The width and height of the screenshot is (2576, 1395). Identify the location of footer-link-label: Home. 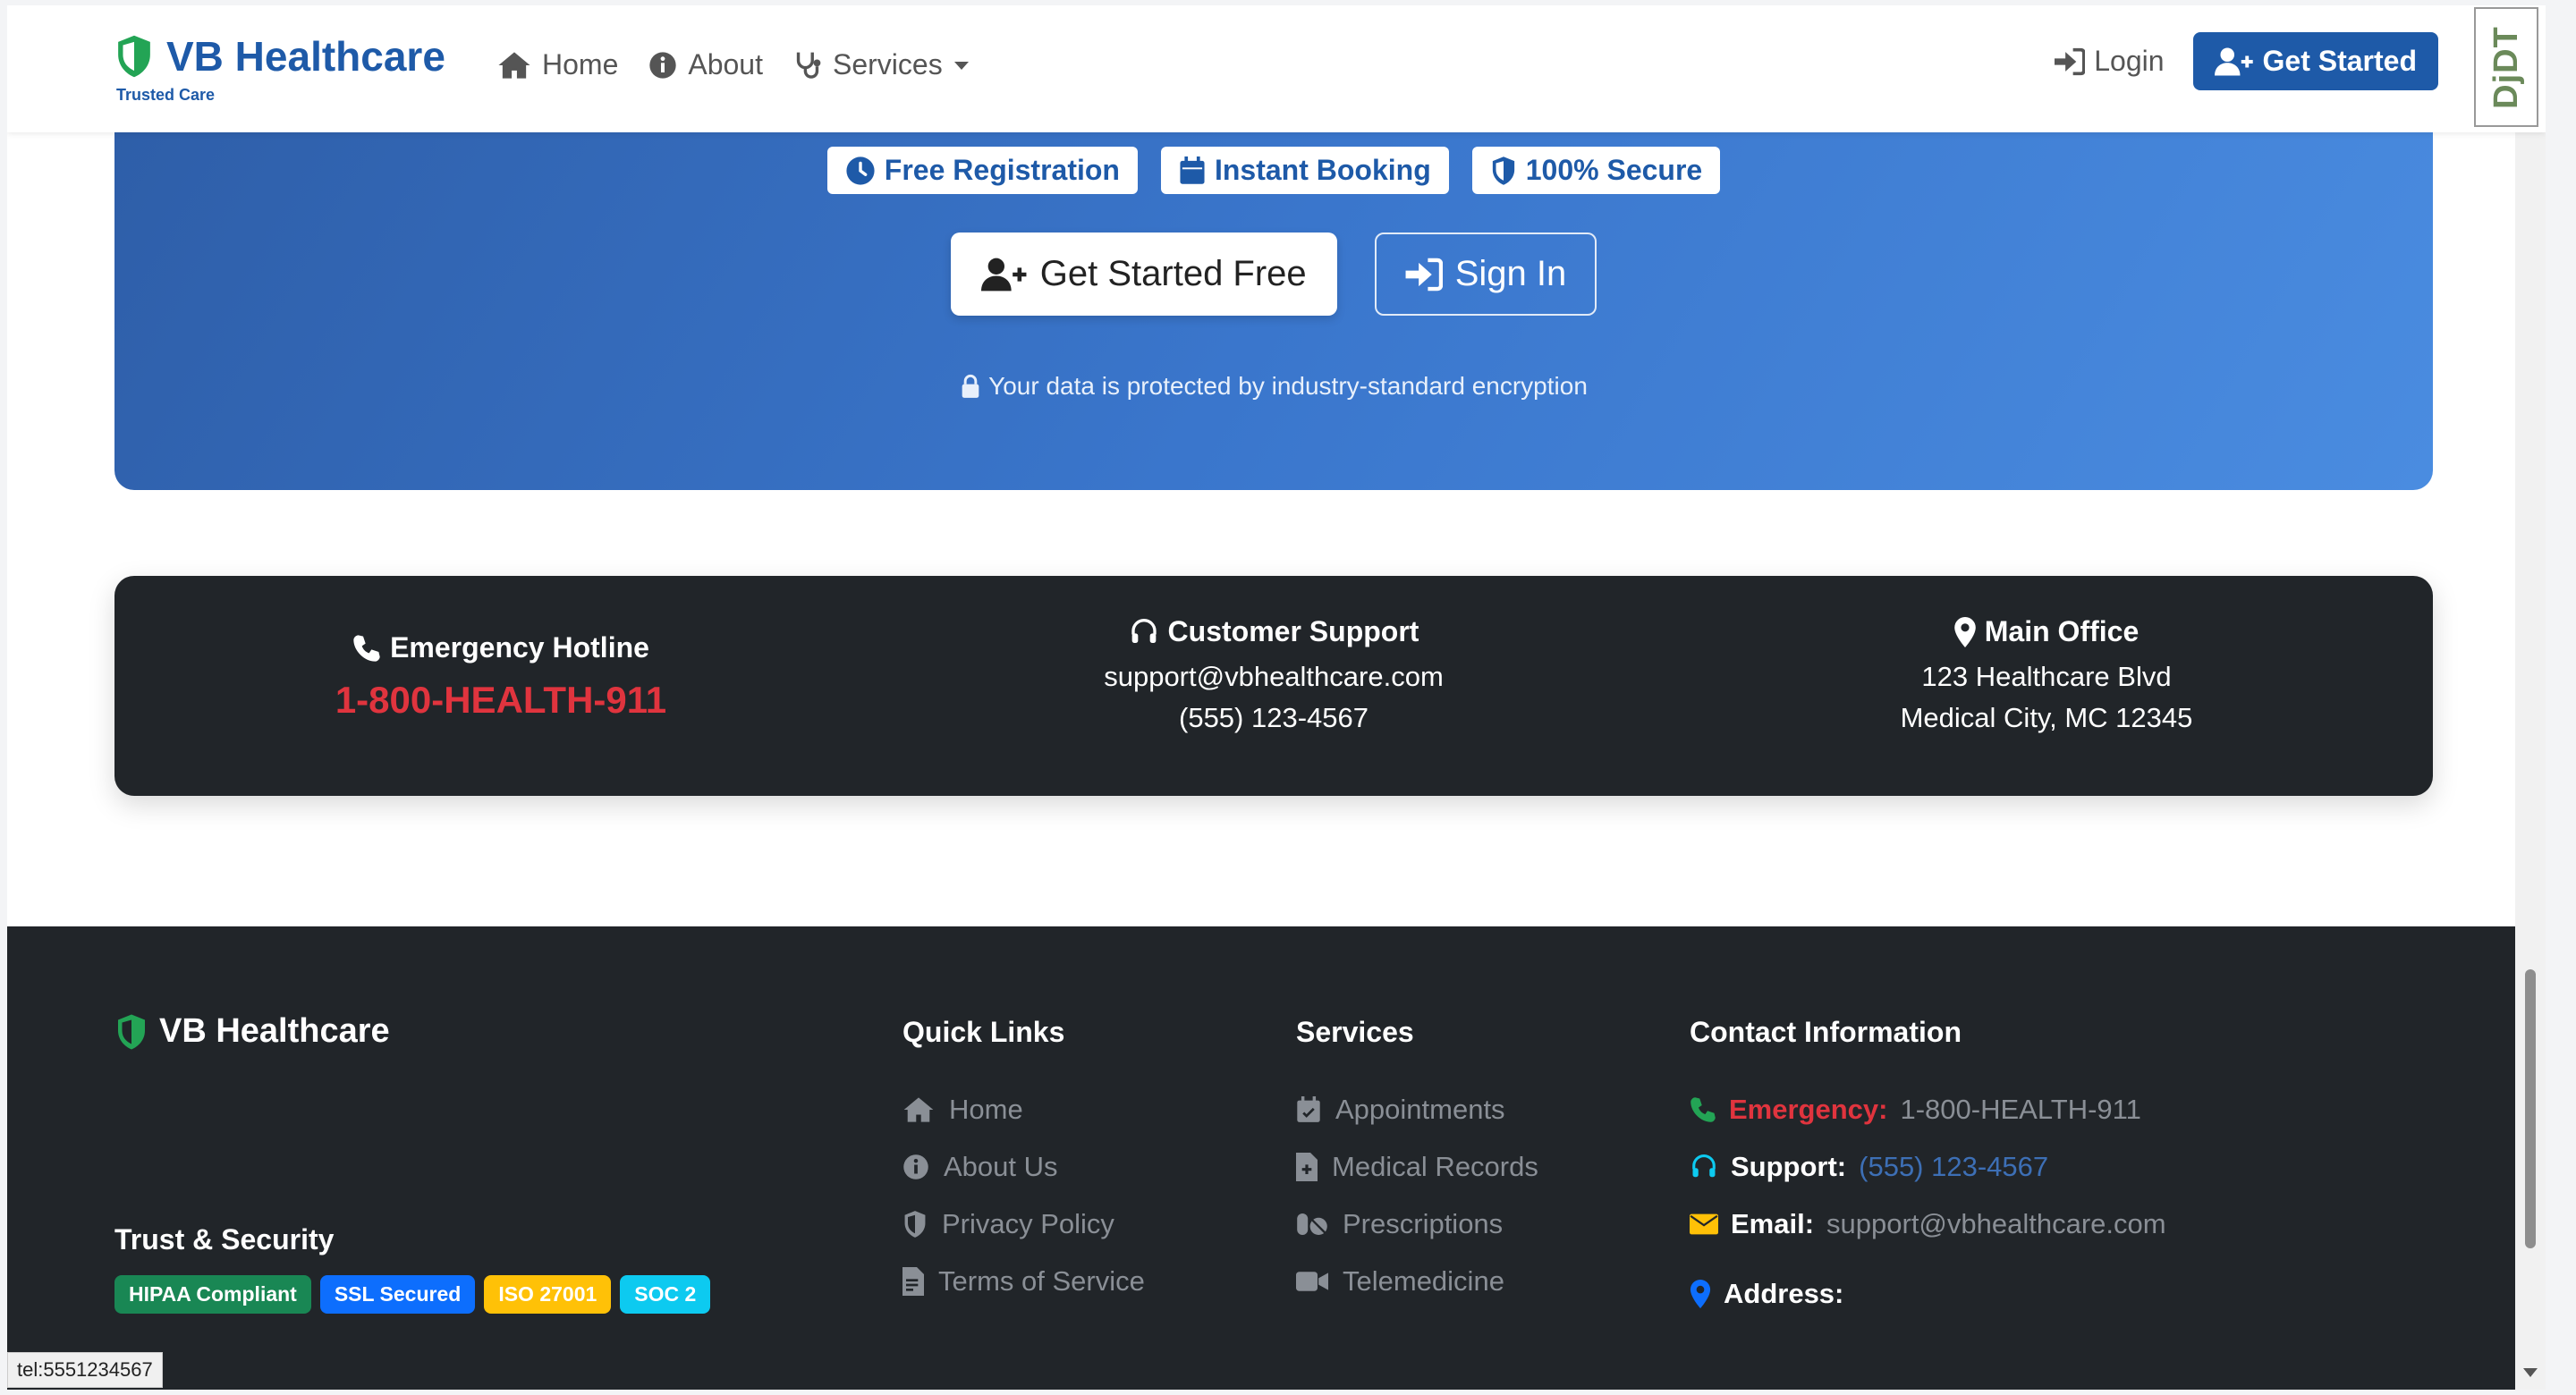
(986, 1109).